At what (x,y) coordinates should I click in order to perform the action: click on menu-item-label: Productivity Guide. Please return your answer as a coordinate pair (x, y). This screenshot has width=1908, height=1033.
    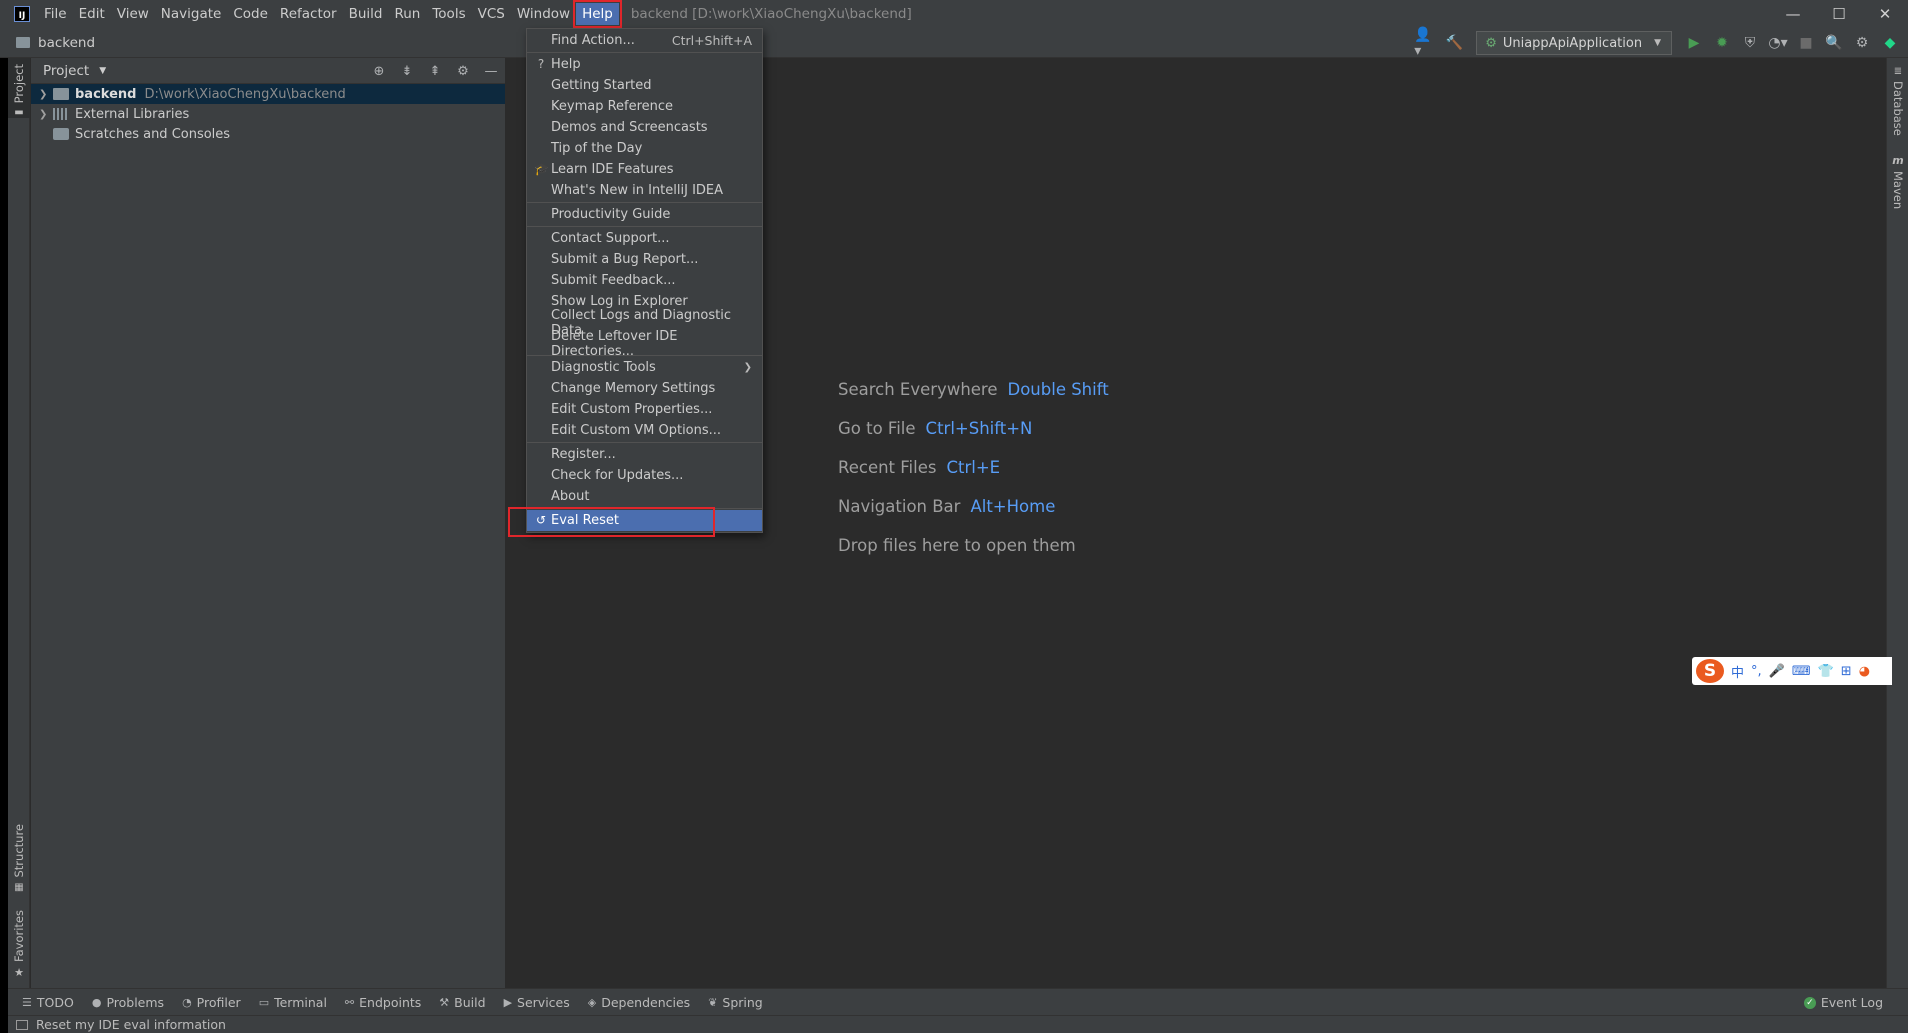
    Looking at the image, I should click on (611, 214).